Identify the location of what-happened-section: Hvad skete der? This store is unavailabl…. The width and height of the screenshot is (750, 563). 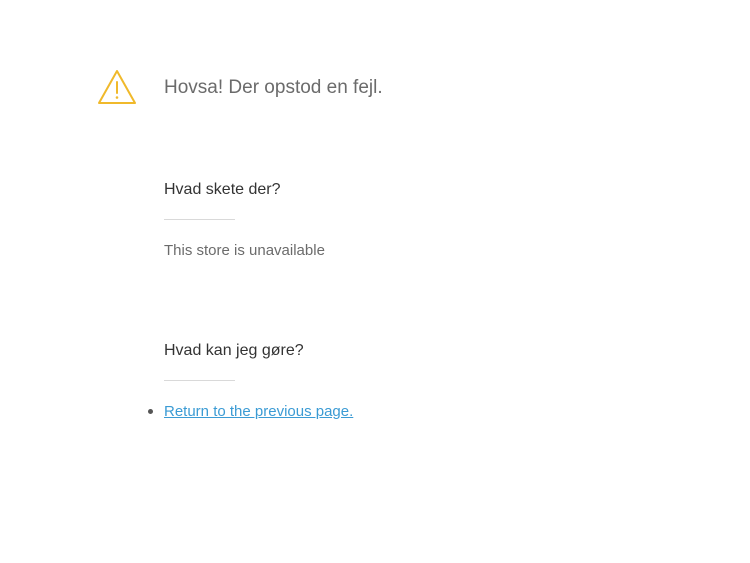
(244, 220).